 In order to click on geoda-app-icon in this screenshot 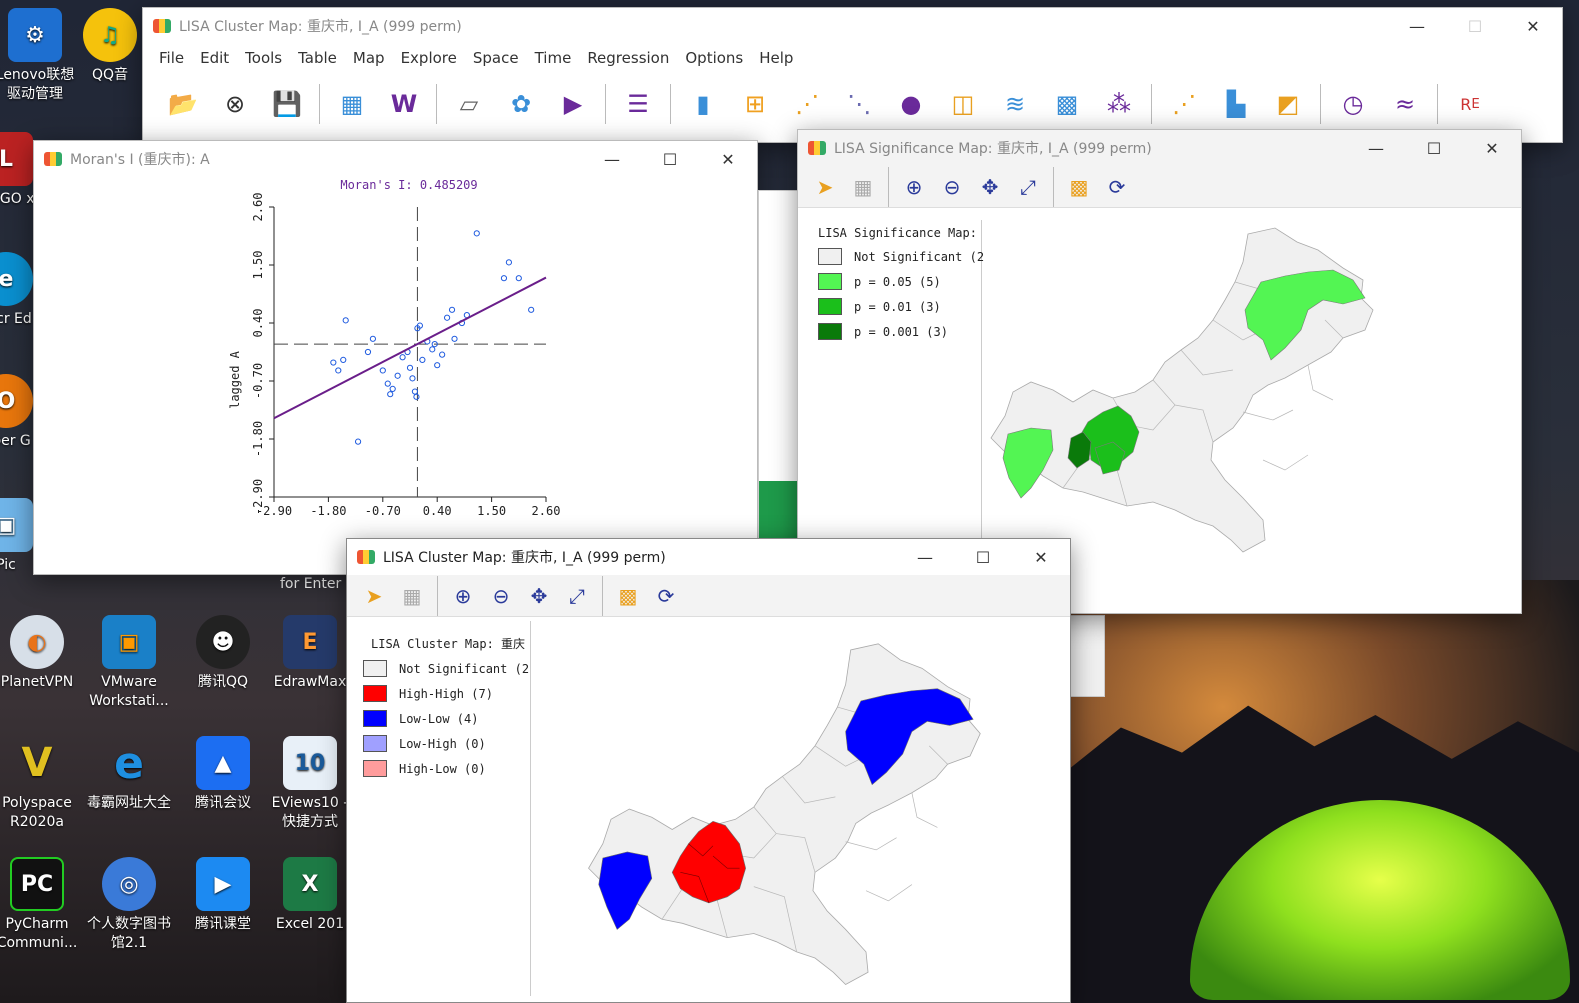, I will do `click(817, 148)`.